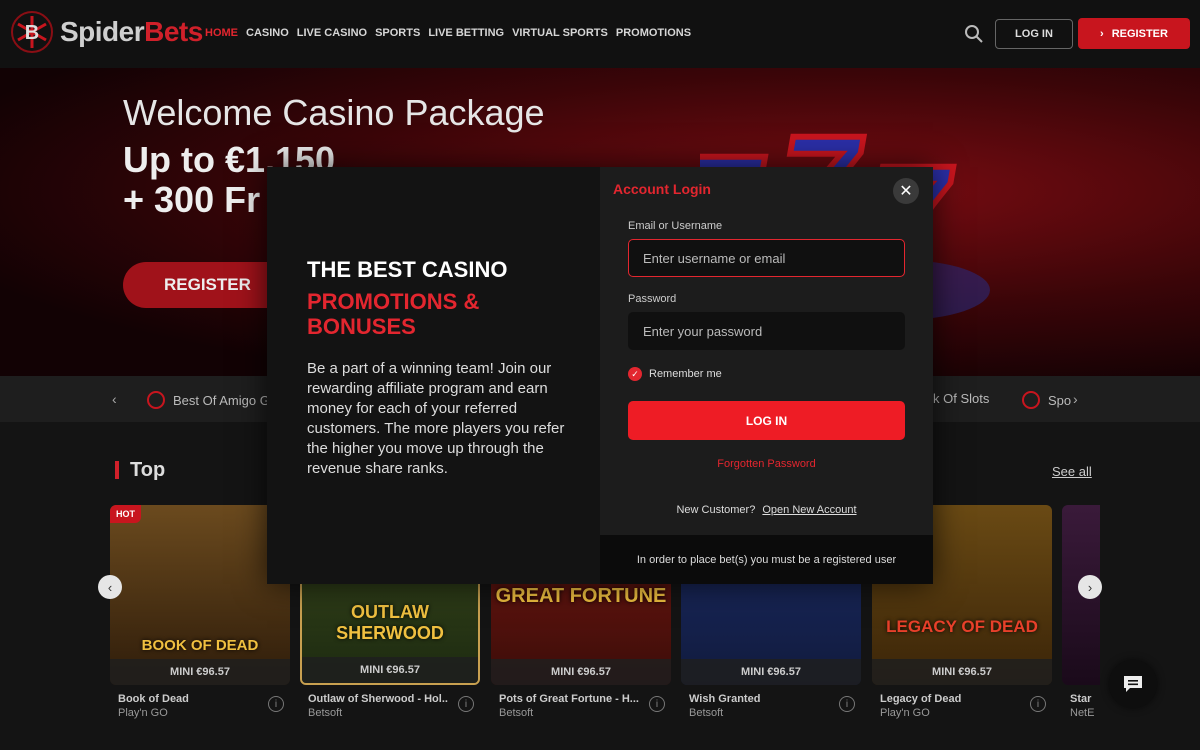 This screenshot has width=1200, height=750. I want to click on see-all-link: See all, so click(1072, 471).